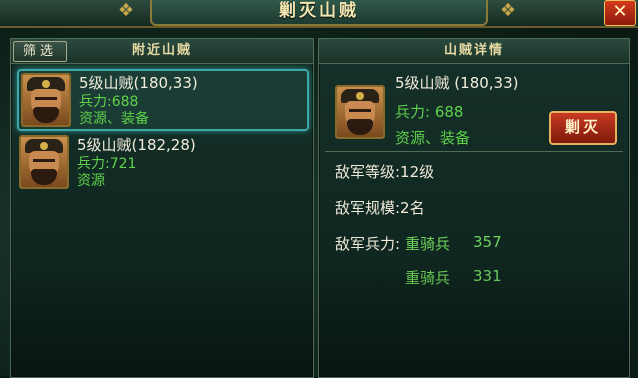  I want to click on bandit-name: 5级山贼(182,28), so click(136, 145).